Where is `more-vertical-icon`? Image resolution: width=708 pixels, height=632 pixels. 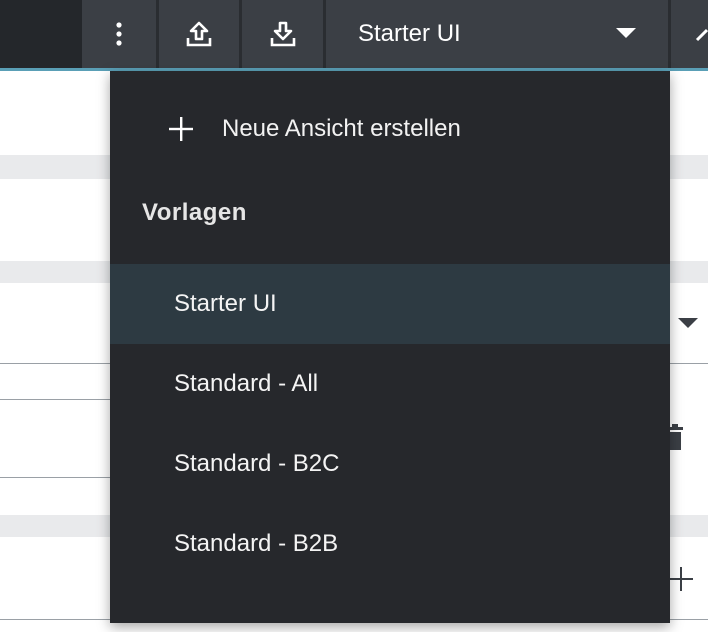 more-vertical-icon is located at coordinates (119, 34).